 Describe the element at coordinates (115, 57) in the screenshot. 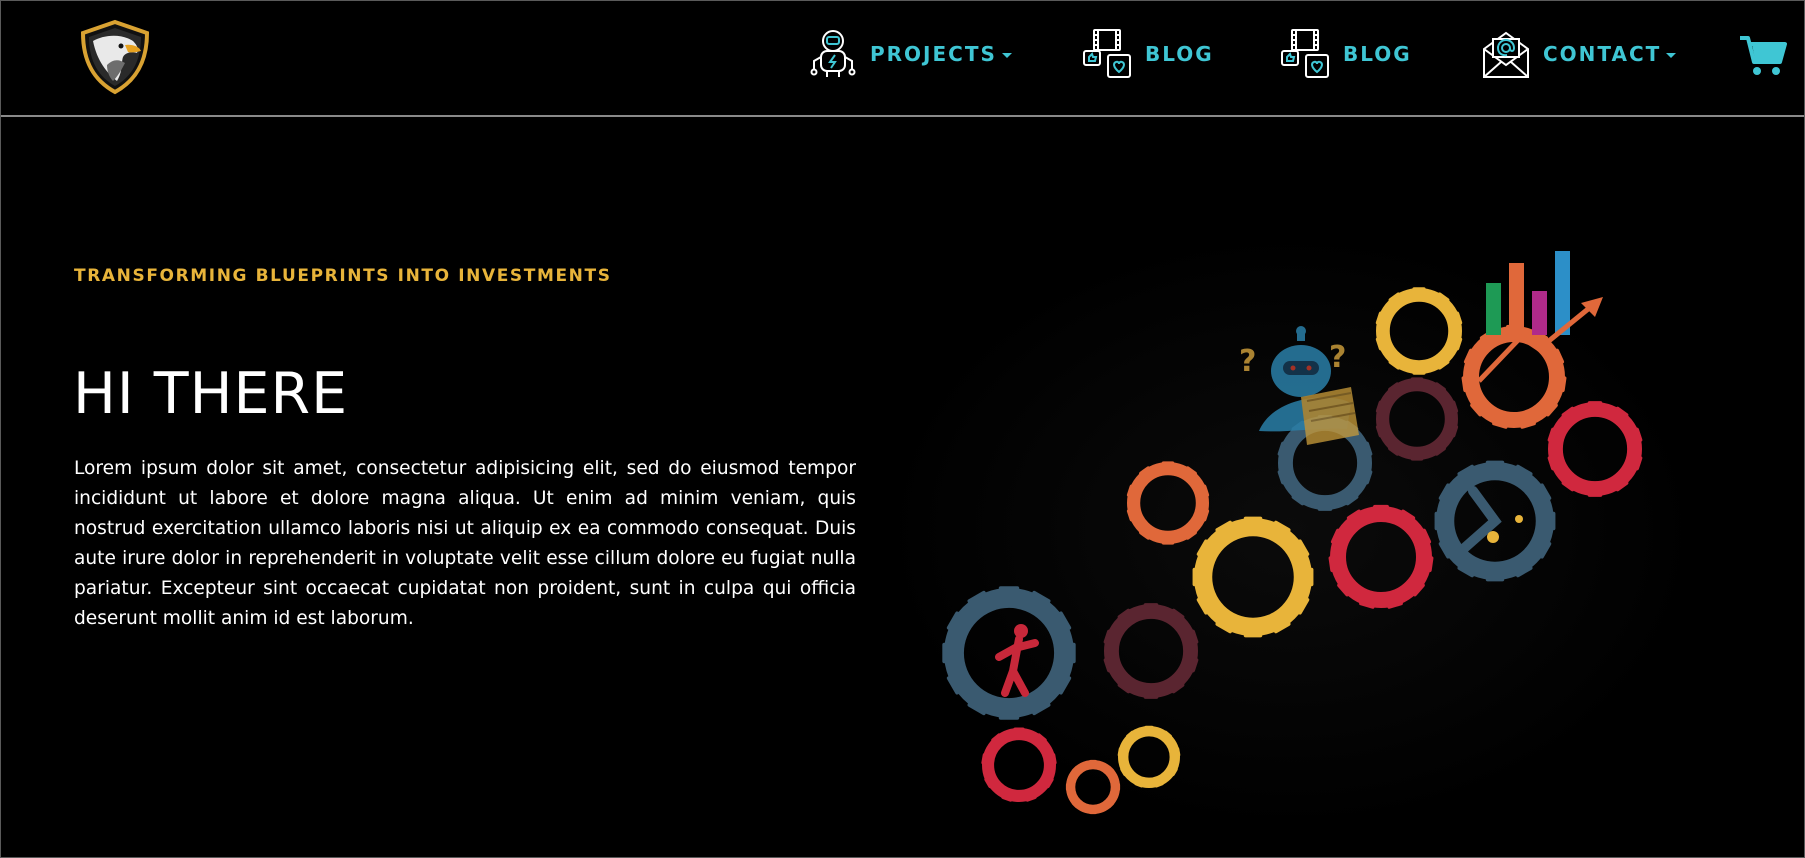

I see `eagle-shield-logo` at that location.